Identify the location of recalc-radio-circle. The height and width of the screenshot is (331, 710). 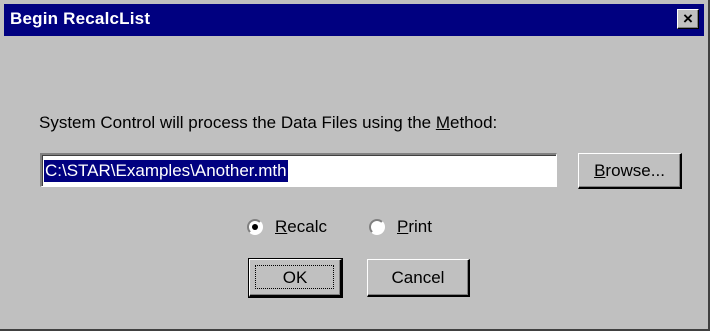
(255, 227).